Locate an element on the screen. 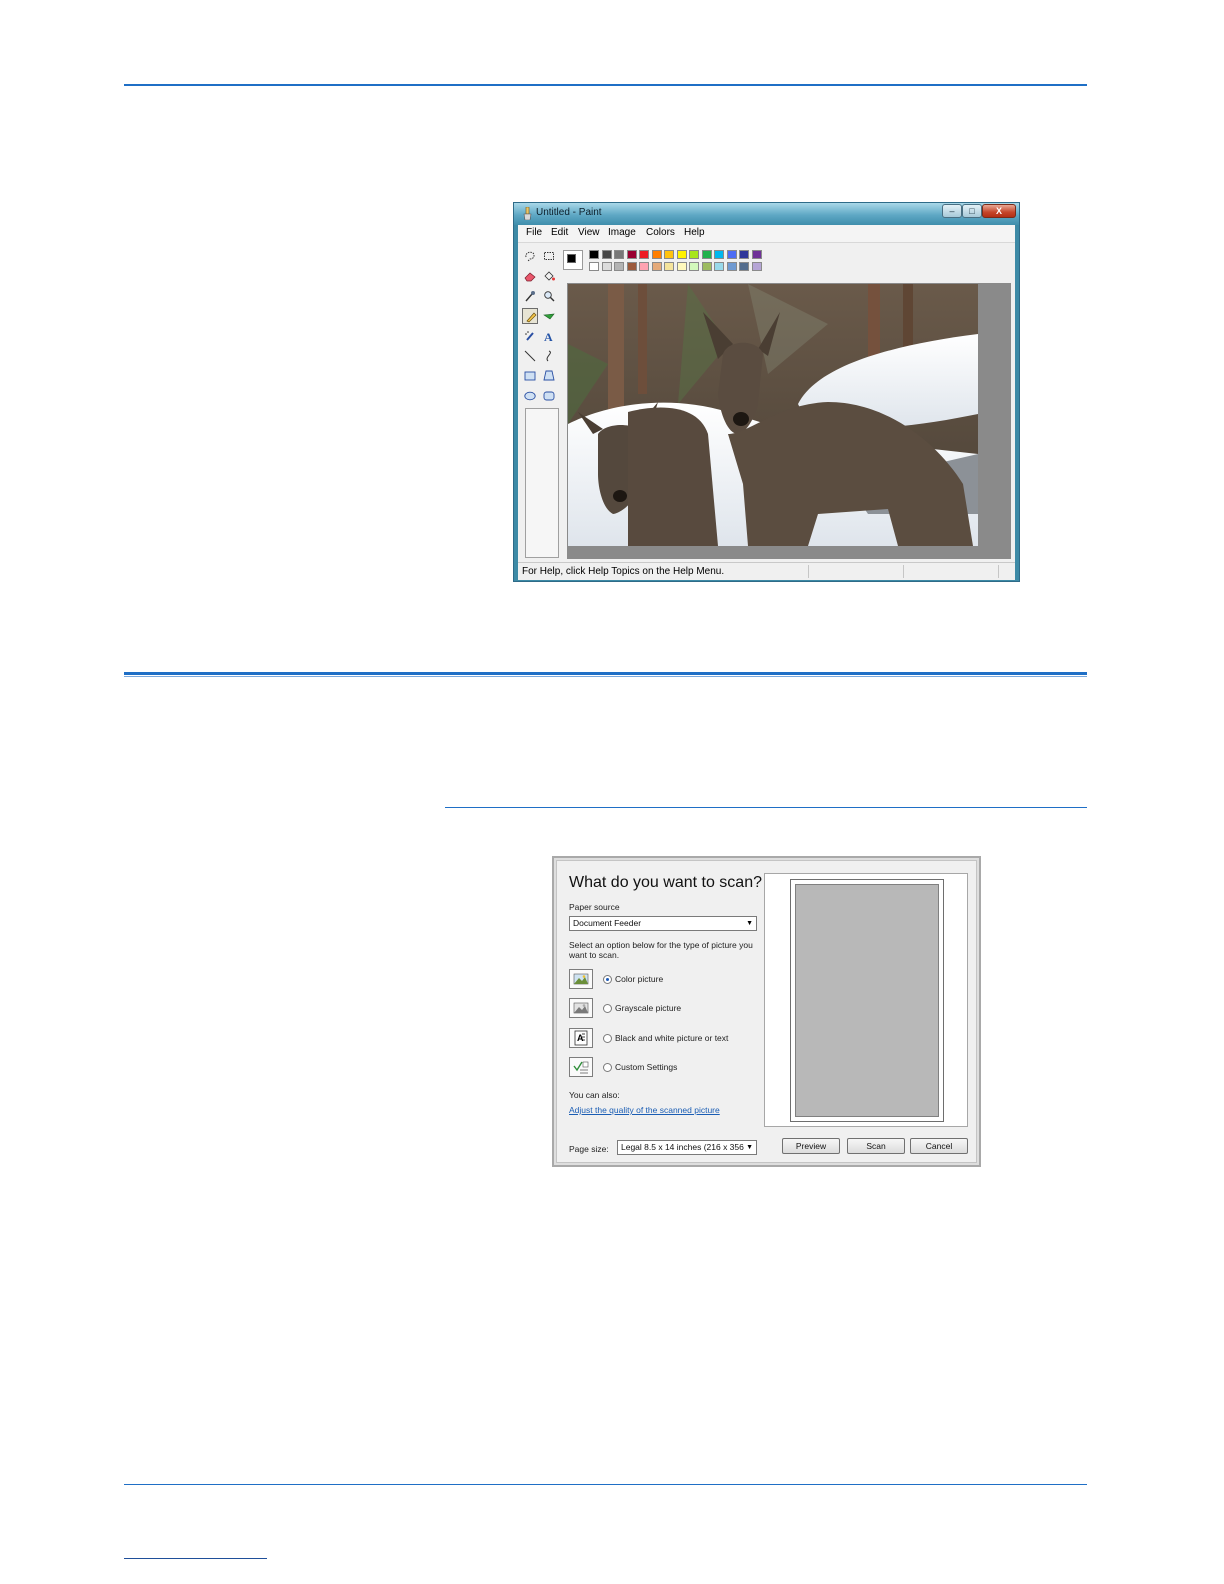  subsection-rule is located at coordinates (766, 807).